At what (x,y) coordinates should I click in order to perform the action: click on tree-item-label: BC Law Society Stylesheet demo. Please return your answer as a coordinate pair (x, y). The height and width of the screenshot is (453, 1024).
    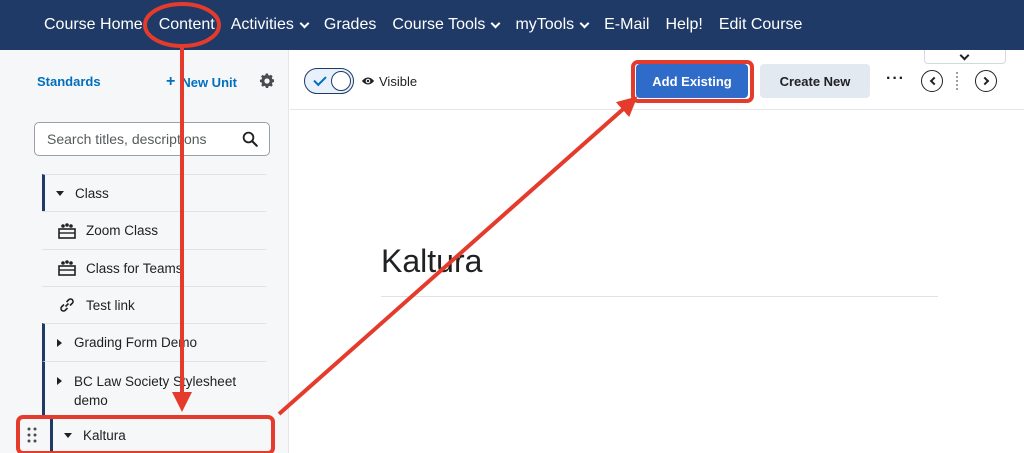
    Looking at the image, I should click on (155, 391).